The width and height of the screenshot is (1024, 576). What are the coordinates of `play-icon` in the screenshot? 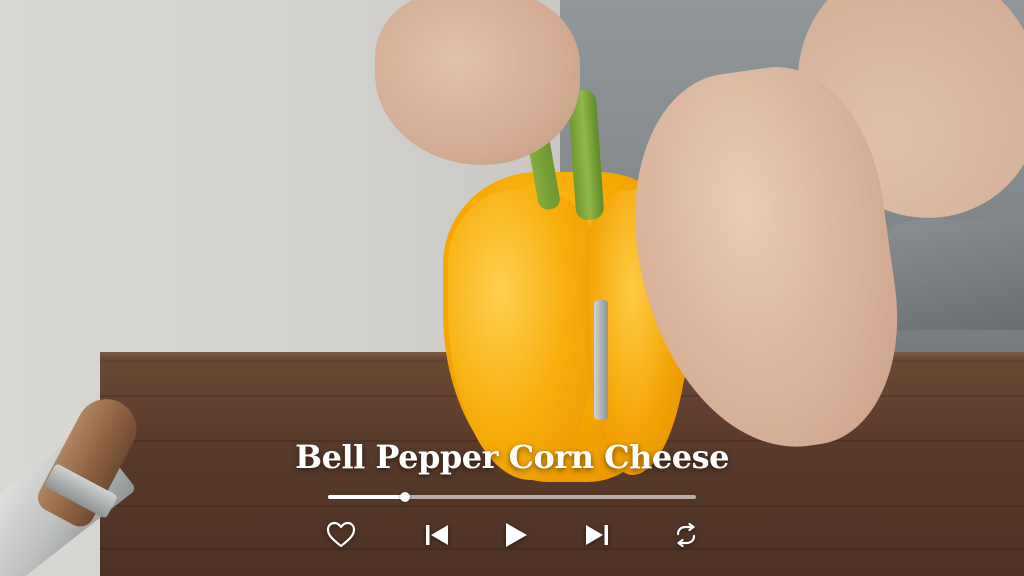 It's located at (516, 535).